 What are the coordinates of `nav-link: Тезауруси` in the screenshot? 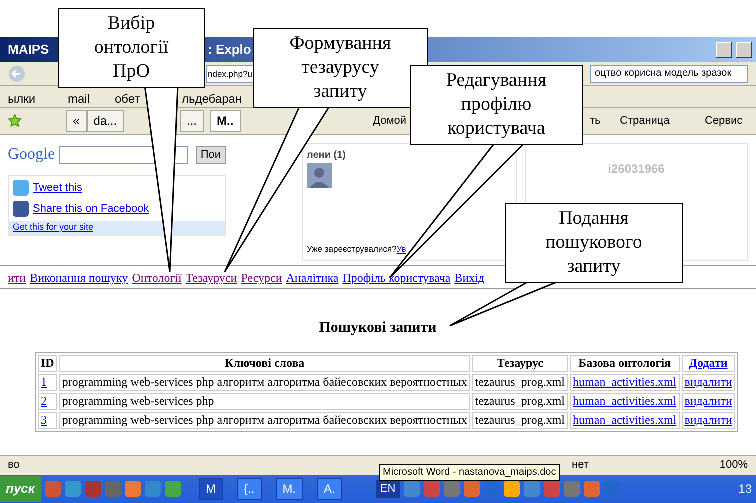 It's located at (212, 278).